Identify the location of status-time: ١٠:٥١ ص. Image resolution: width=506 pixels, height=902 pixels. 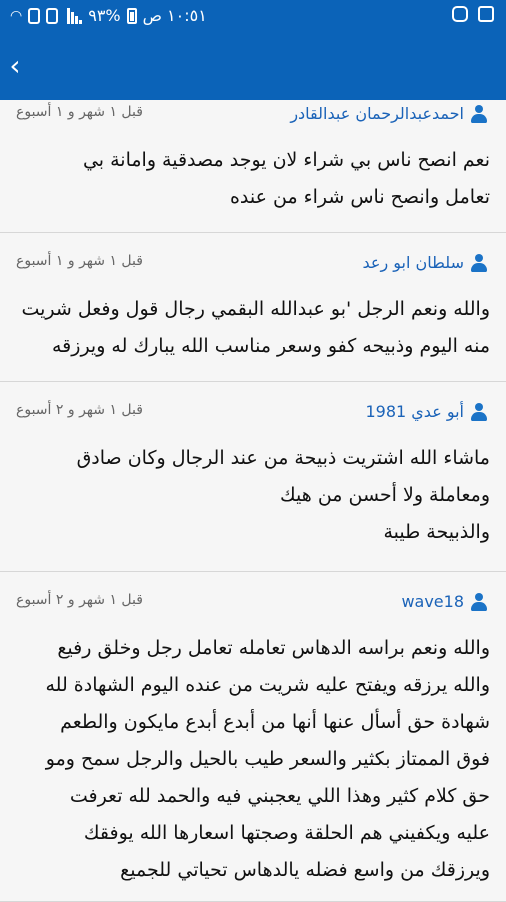
(174, 15).